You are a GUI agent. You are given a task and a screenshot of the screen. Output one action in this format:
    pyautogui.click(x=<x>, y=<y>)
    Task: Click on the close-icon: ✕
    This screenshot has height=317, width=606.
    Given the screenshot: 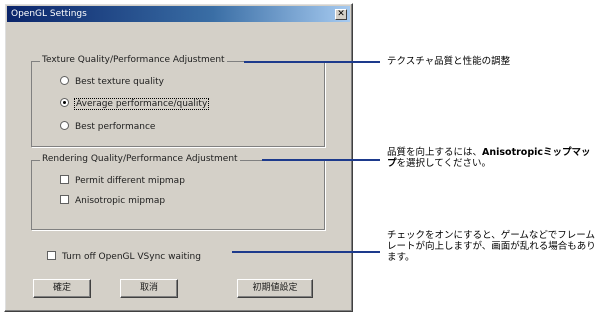 What is the action you would take?
    pyautogui.click(x=341, y=14)
    